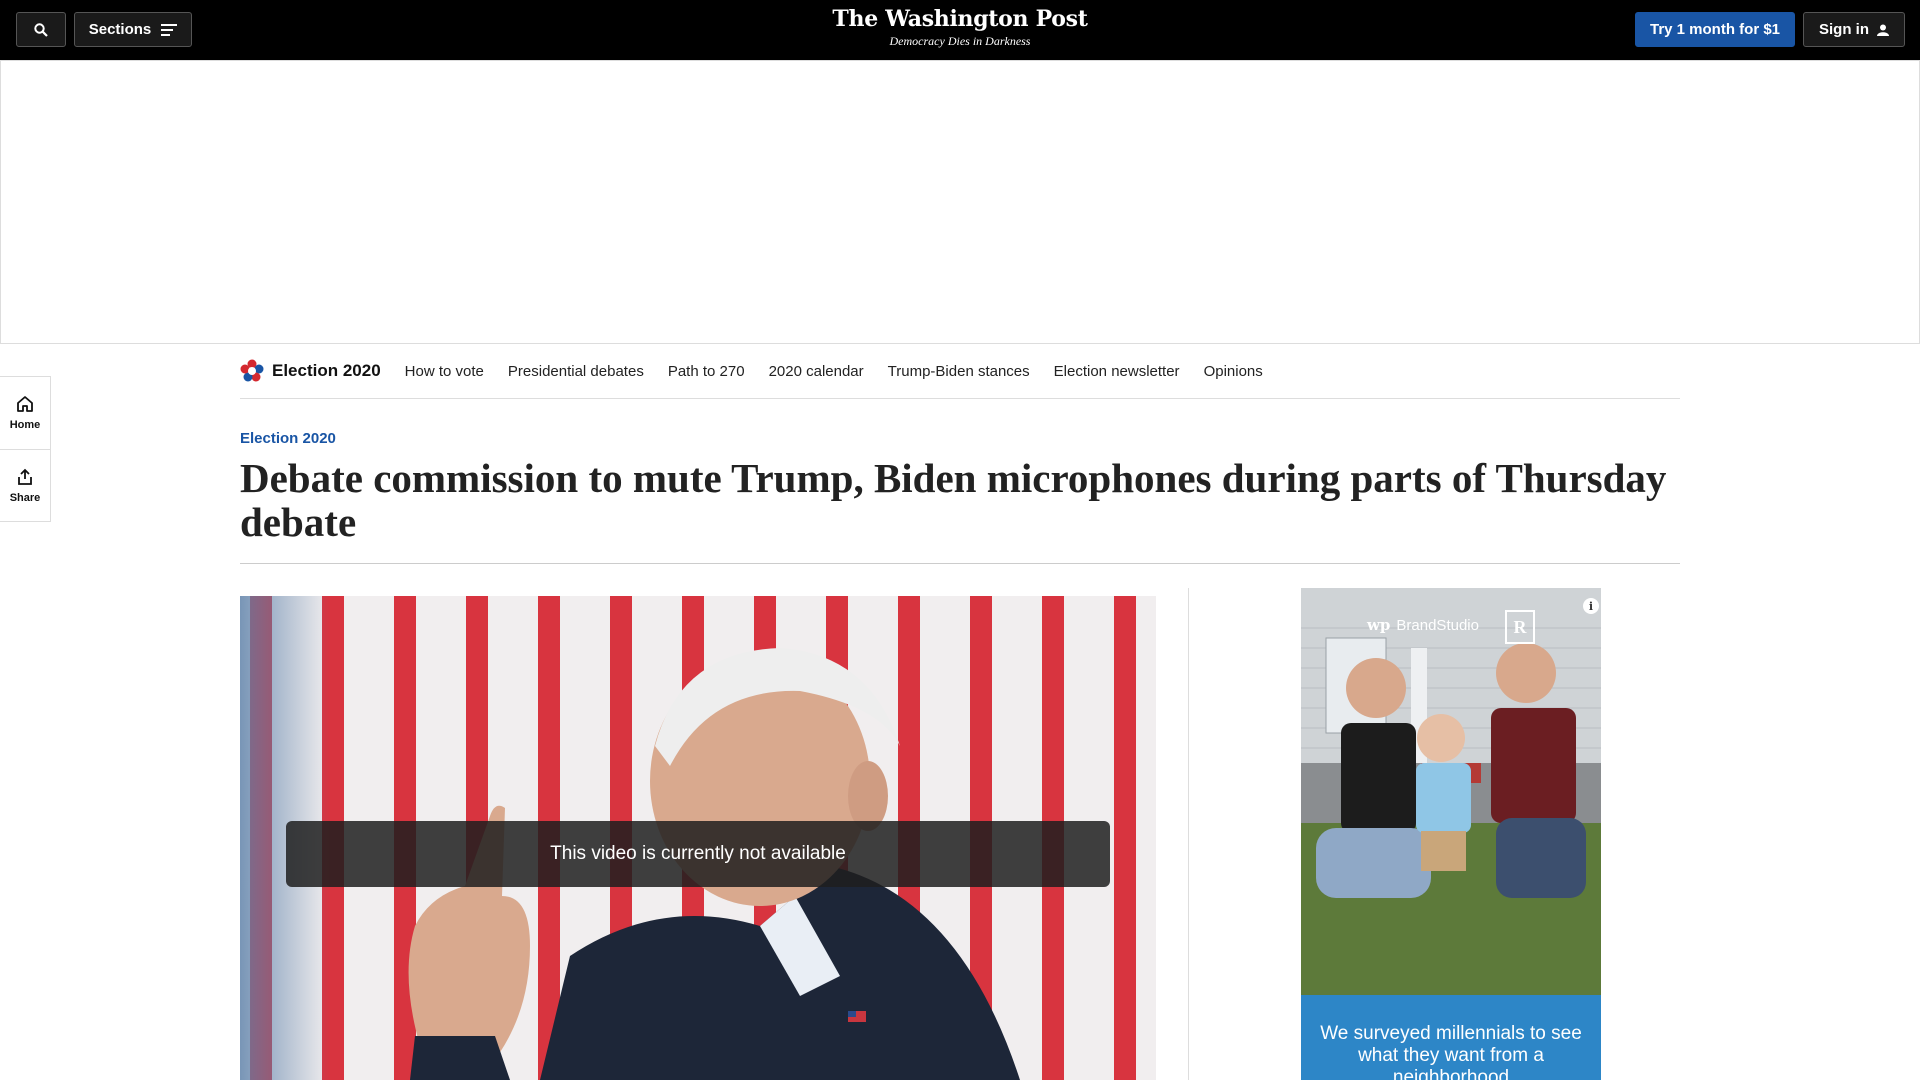 The height and width of the screenshot is (1080, 1920). Describe the element at coordinates (25, 404) in the screenshot. I see `home-icon` at that location.